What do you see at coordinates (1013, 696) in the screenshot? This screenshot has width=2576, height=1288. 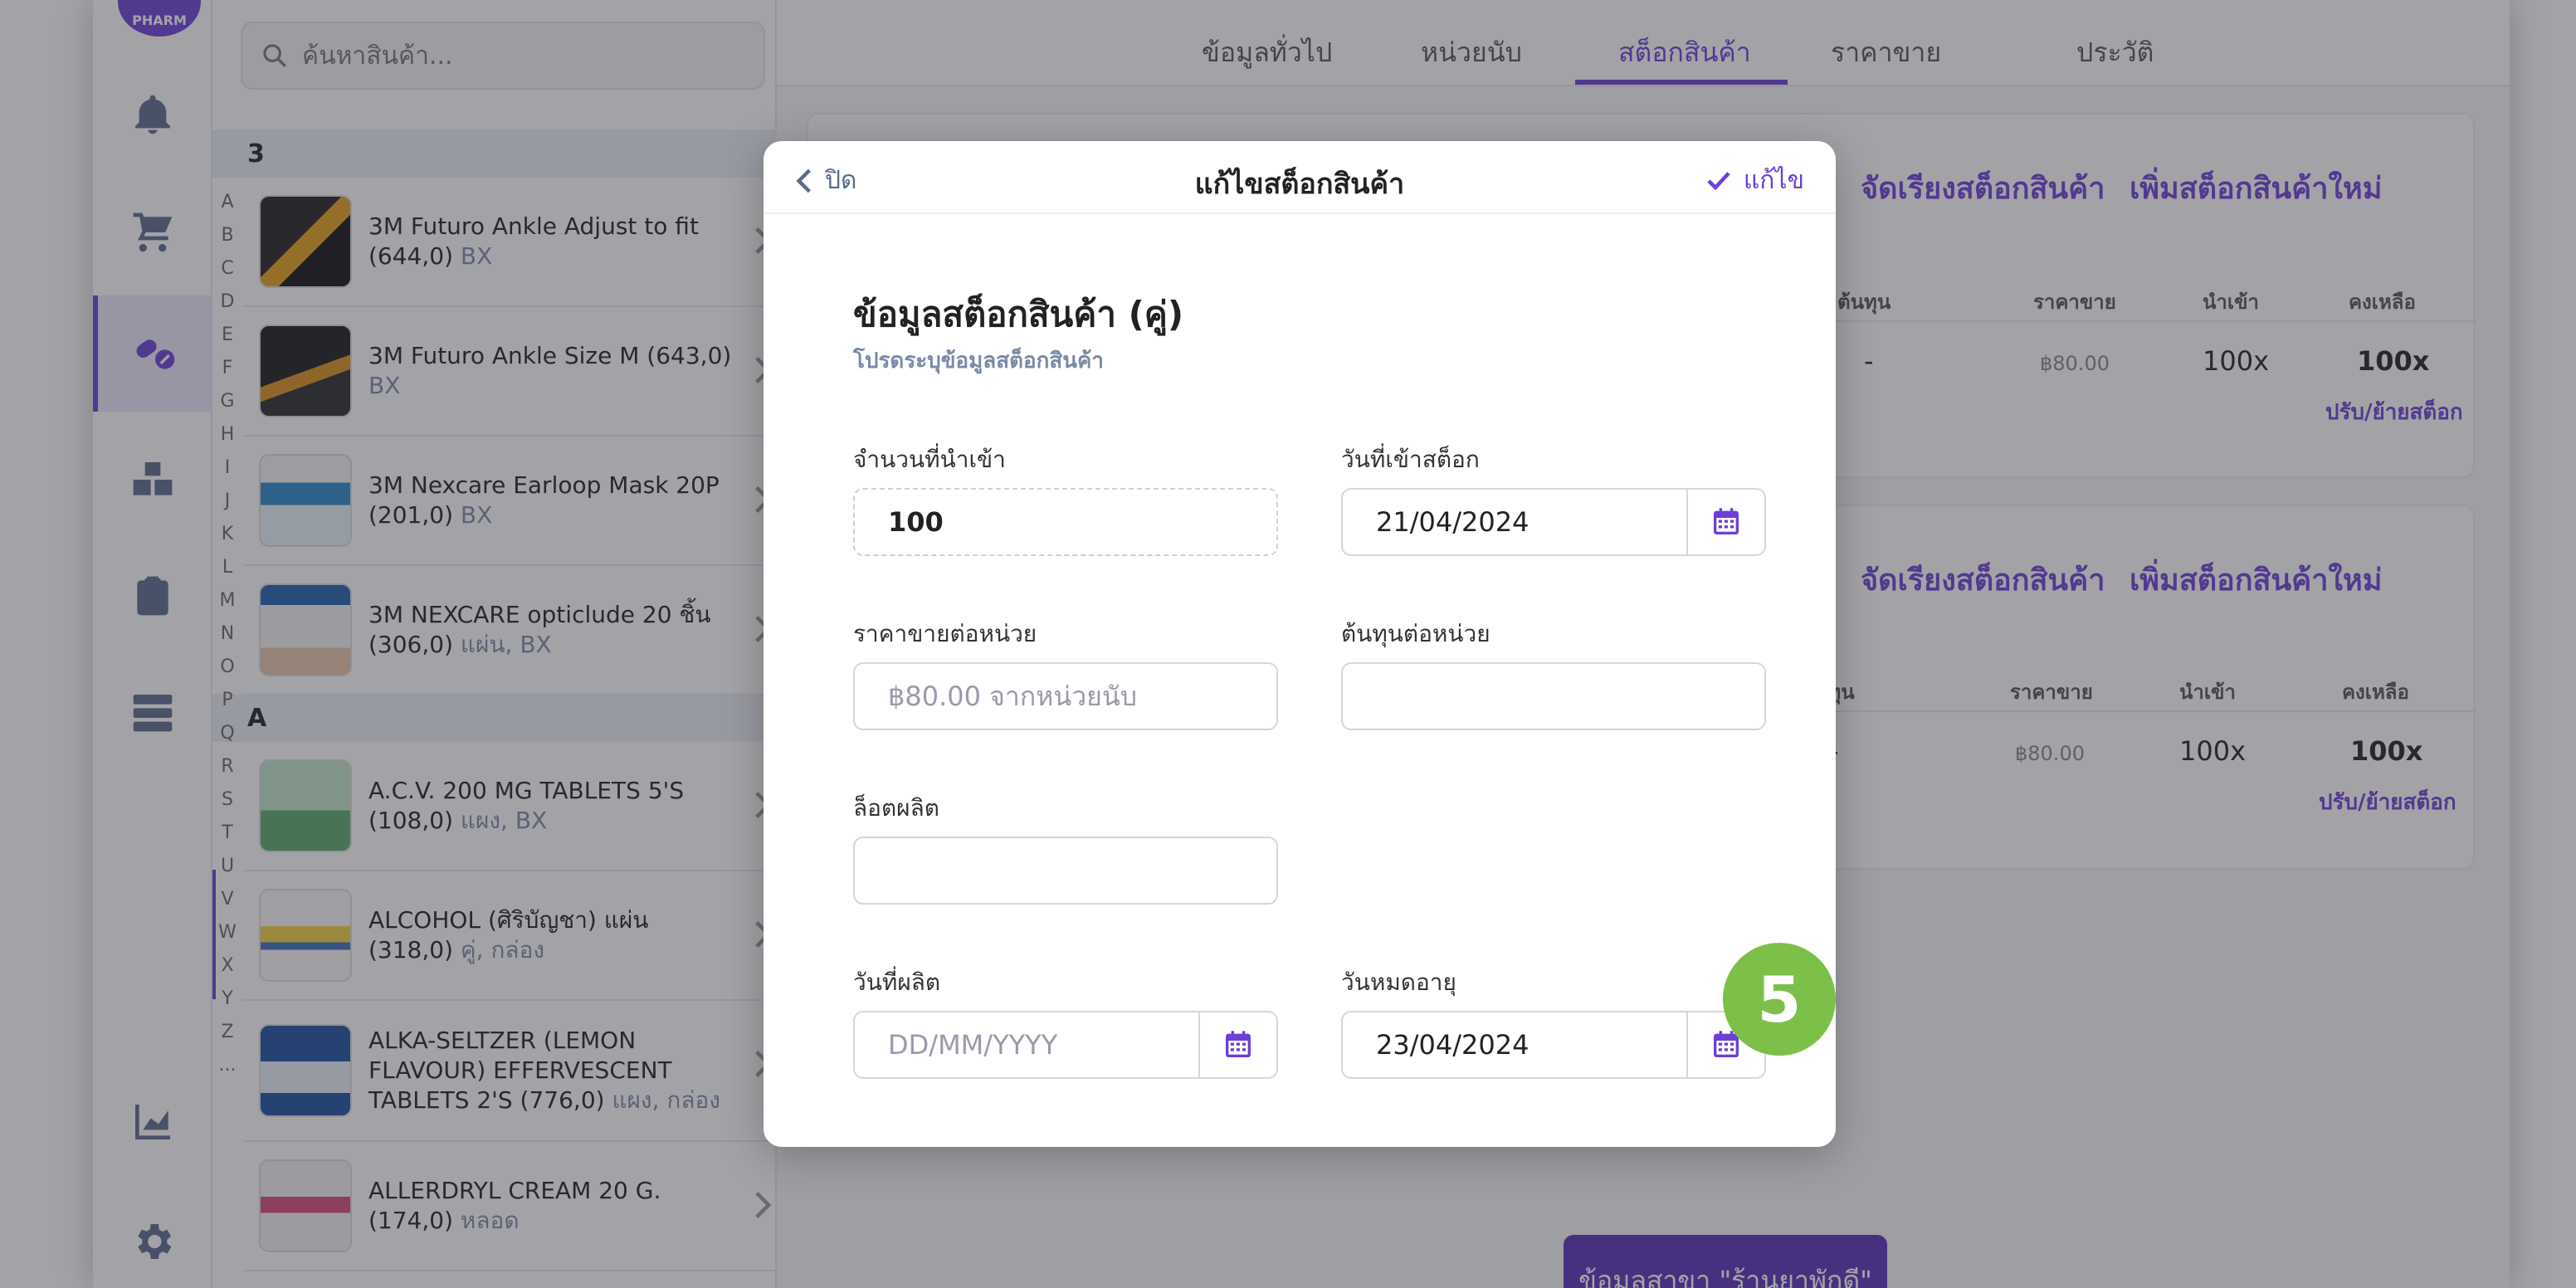 I see `sell-price-placeholder: ฿80.00 จากหน่วยนับ` at bounding box center [1013, 696].